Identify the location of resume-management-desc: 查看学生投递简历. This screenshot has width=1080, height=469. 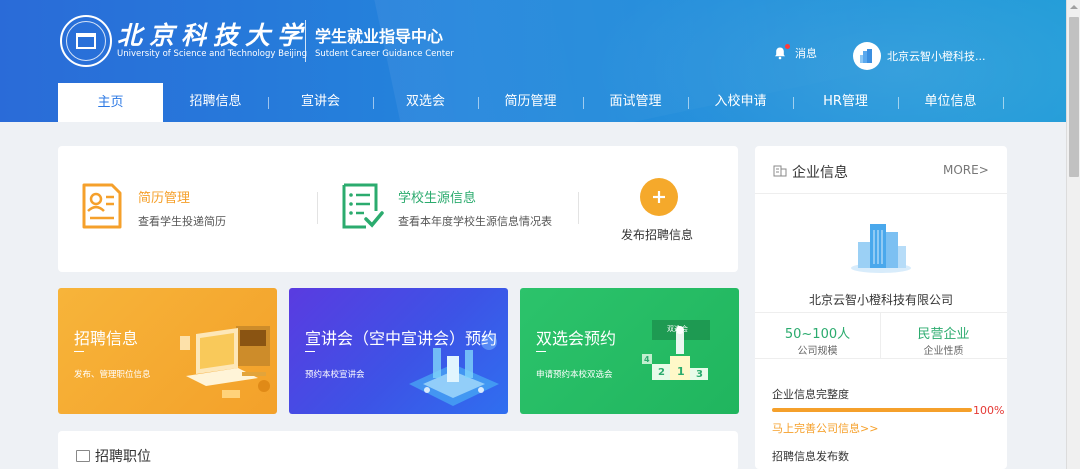
(182, 221).